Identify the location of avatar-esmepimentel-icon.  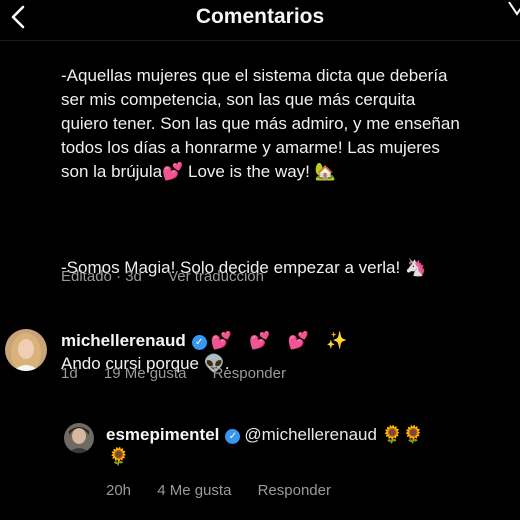
(79, 438).